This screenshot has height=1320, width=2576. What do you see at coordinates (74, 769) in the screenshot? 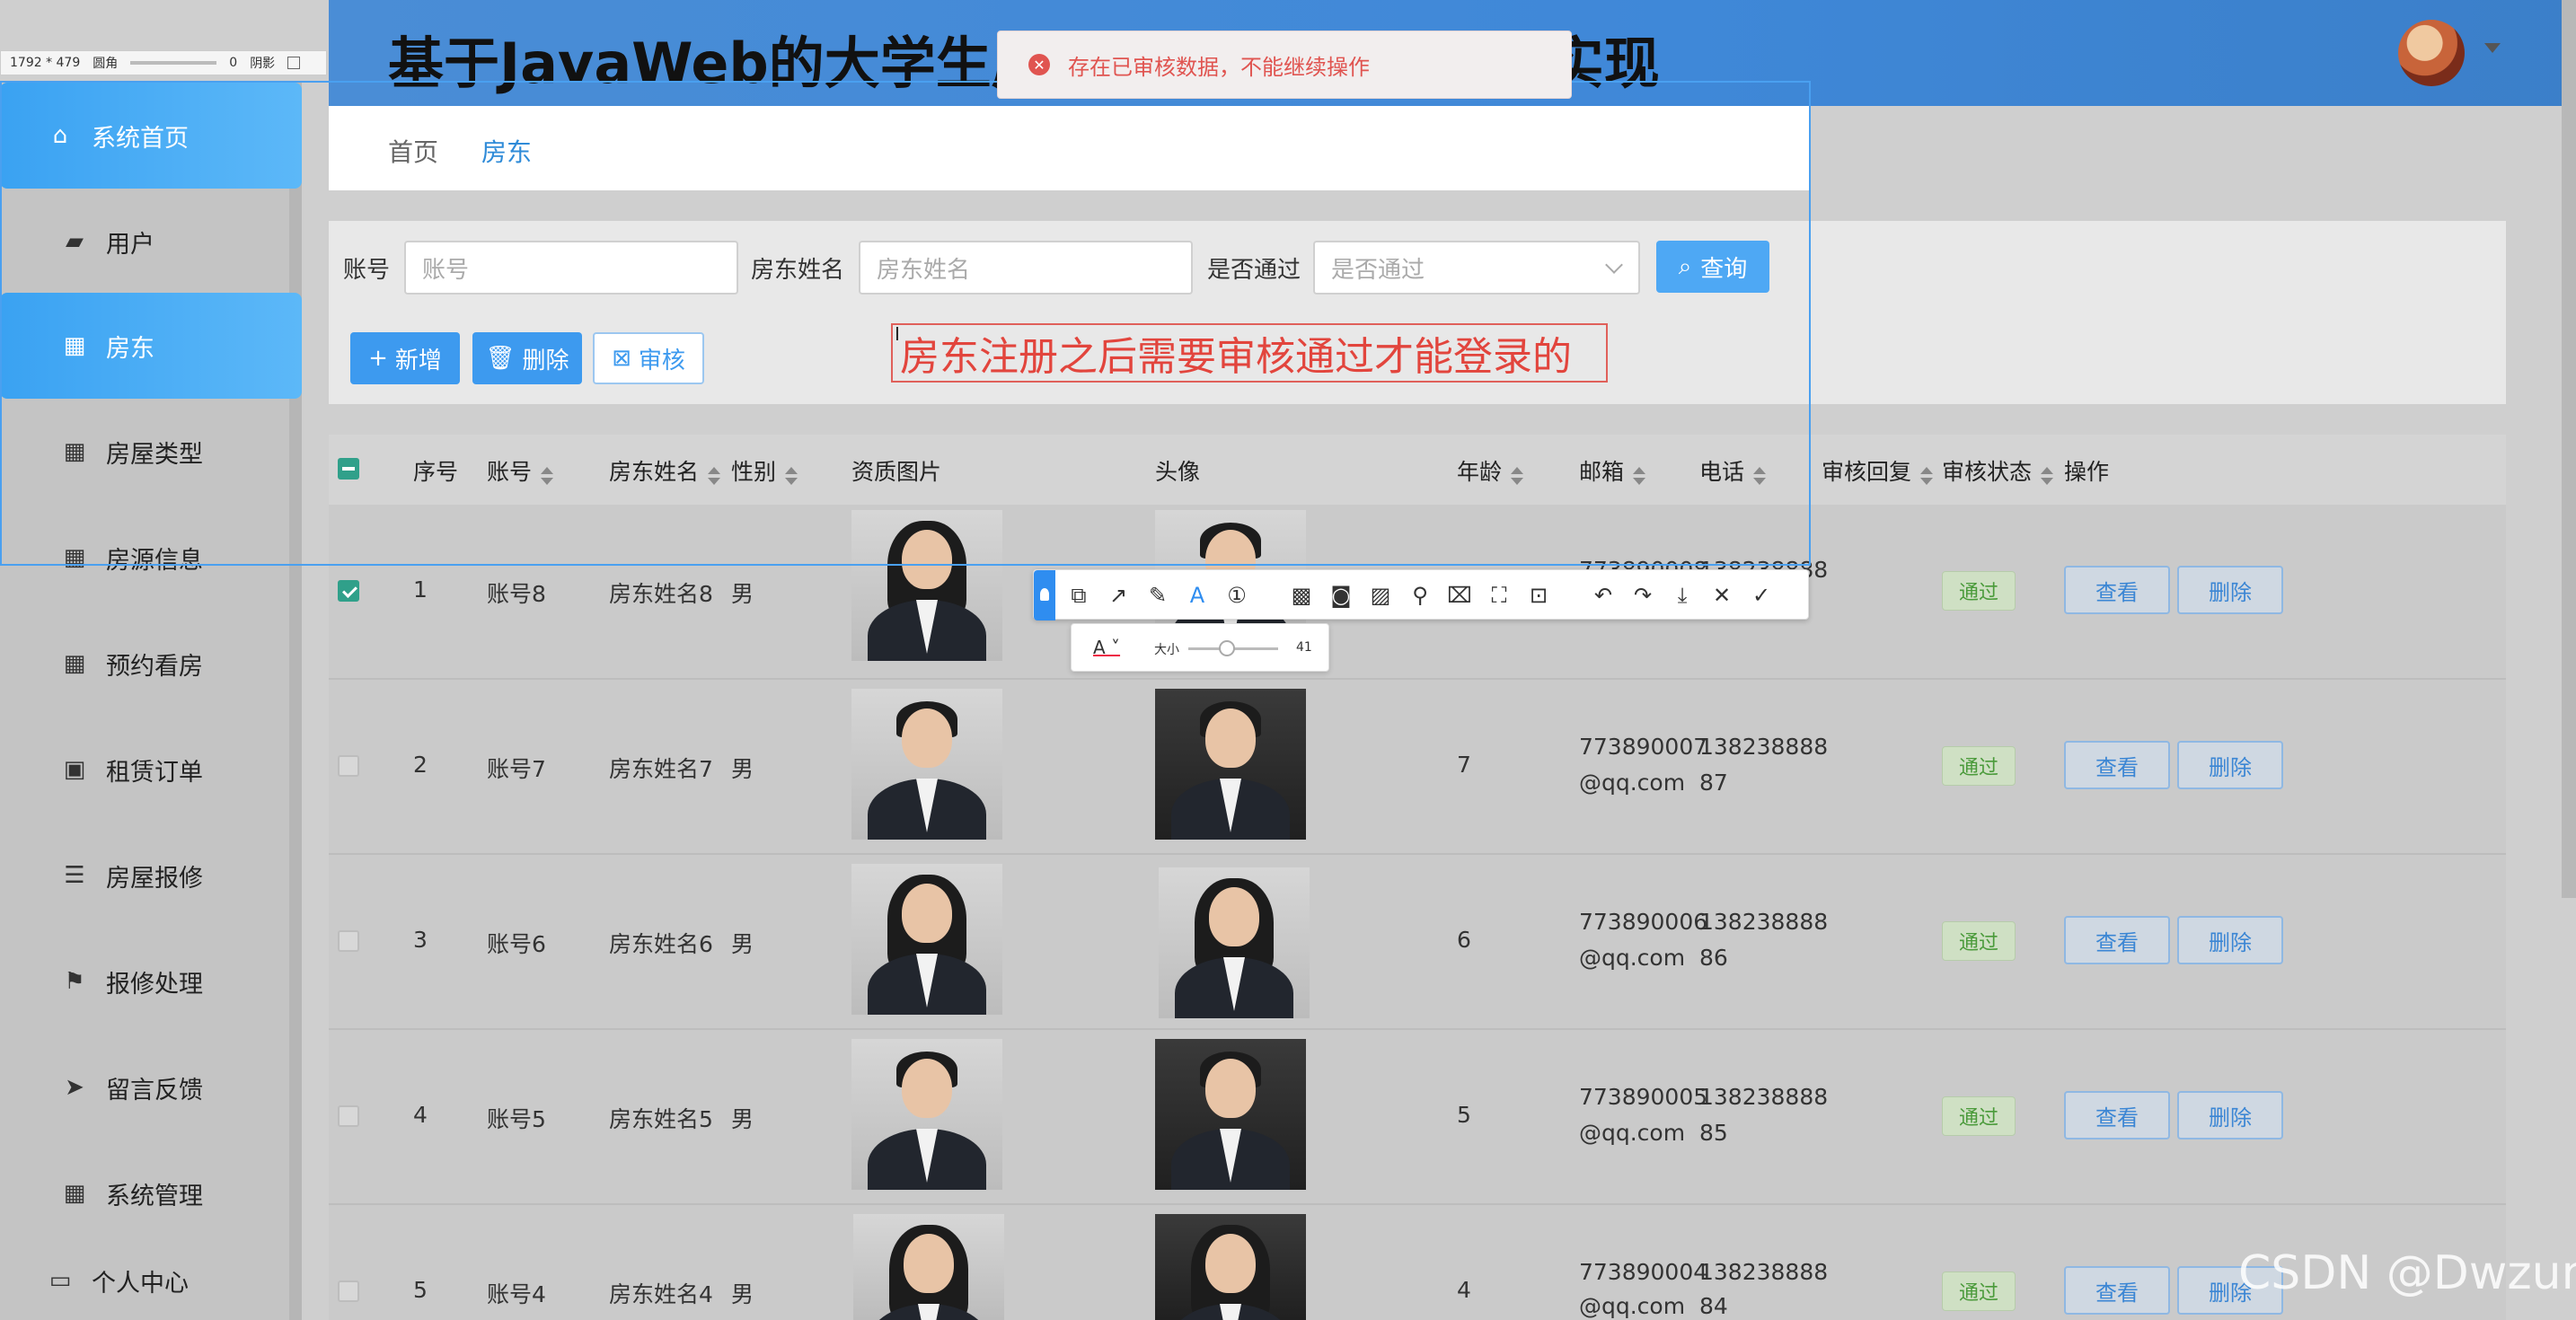
I see `briefcase-icon: ▣` at bounding box center [74, 769].